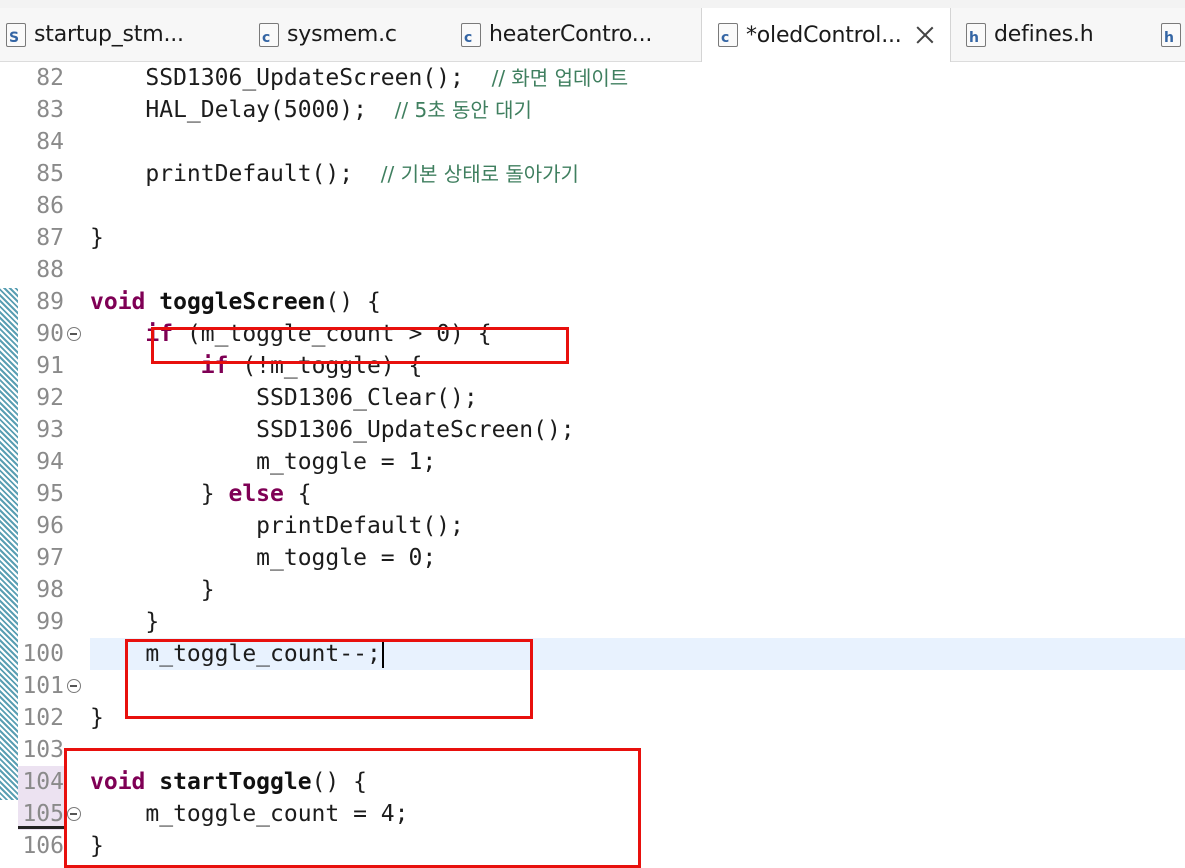  What do you see at coordinates (637, 814) in the screenshot?
I see `code-text-area: m_toggle_count = 4;` at bounding box center [637, 814].